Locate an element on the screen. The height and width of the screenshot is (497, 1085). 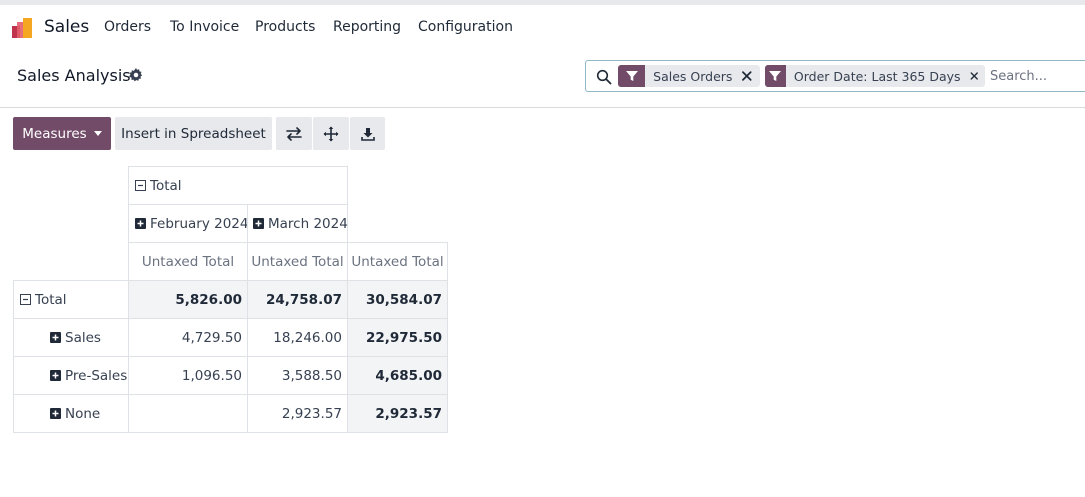
row-header-none: None is located at coordinates (71, 413).